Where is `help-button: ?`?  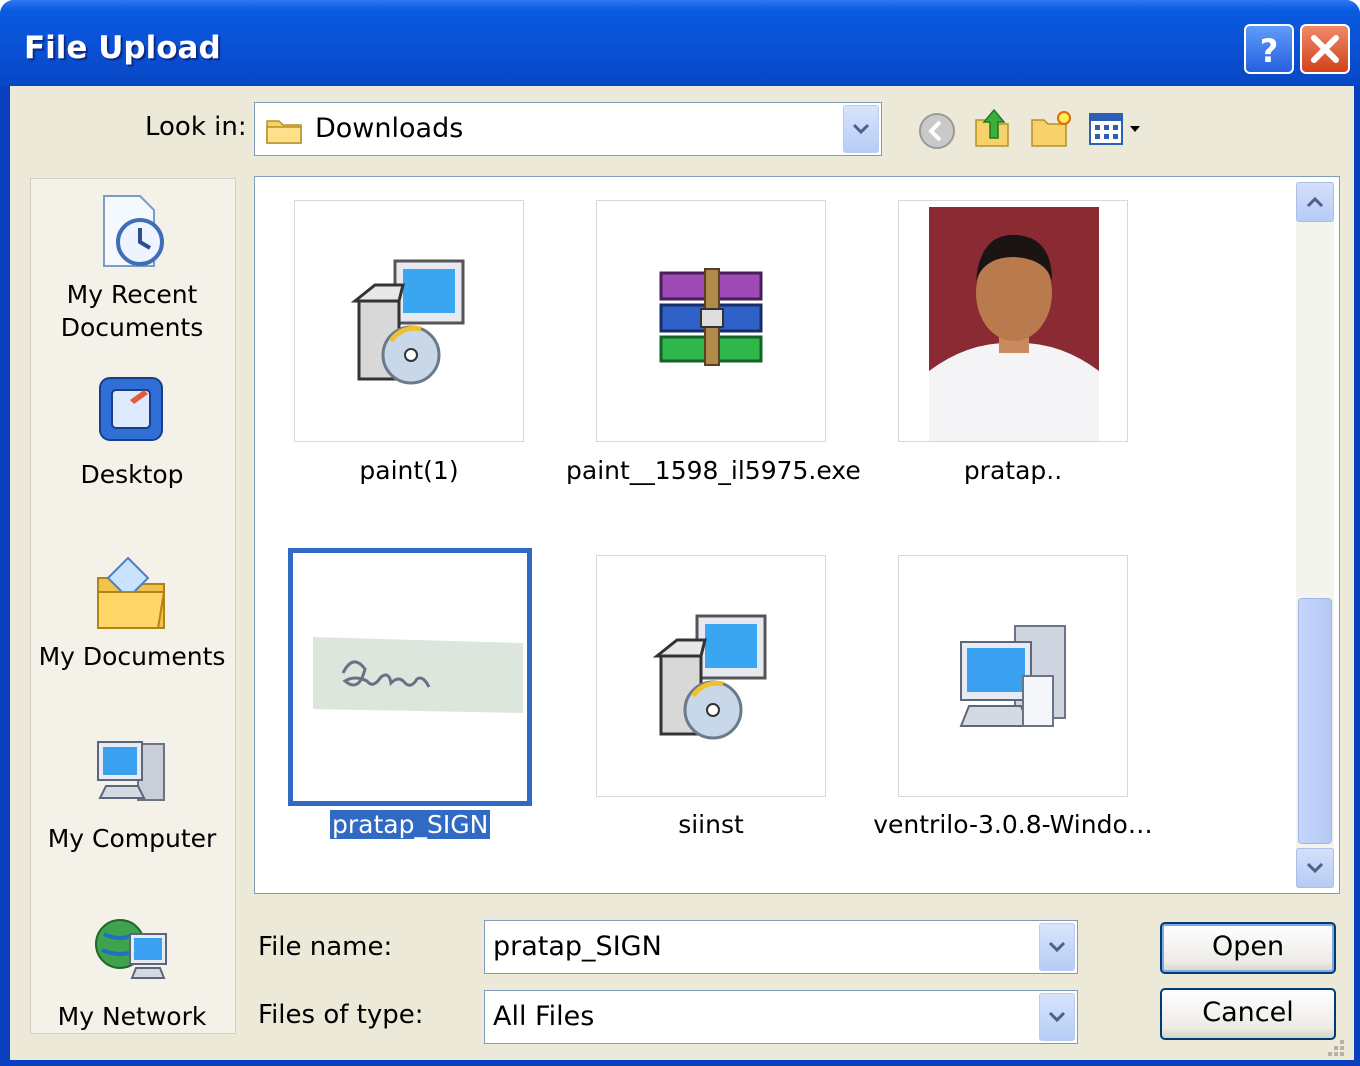
help-button: ? is located at coordinates (1269, 49).